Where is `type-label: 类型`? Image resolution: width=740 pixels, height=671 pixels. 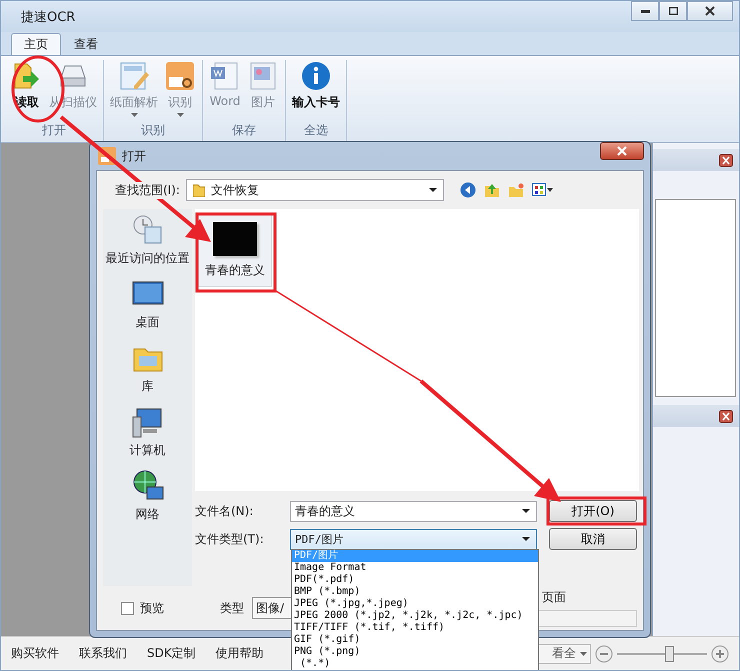
type-label: 类型 is located at coordinates (232, 608).